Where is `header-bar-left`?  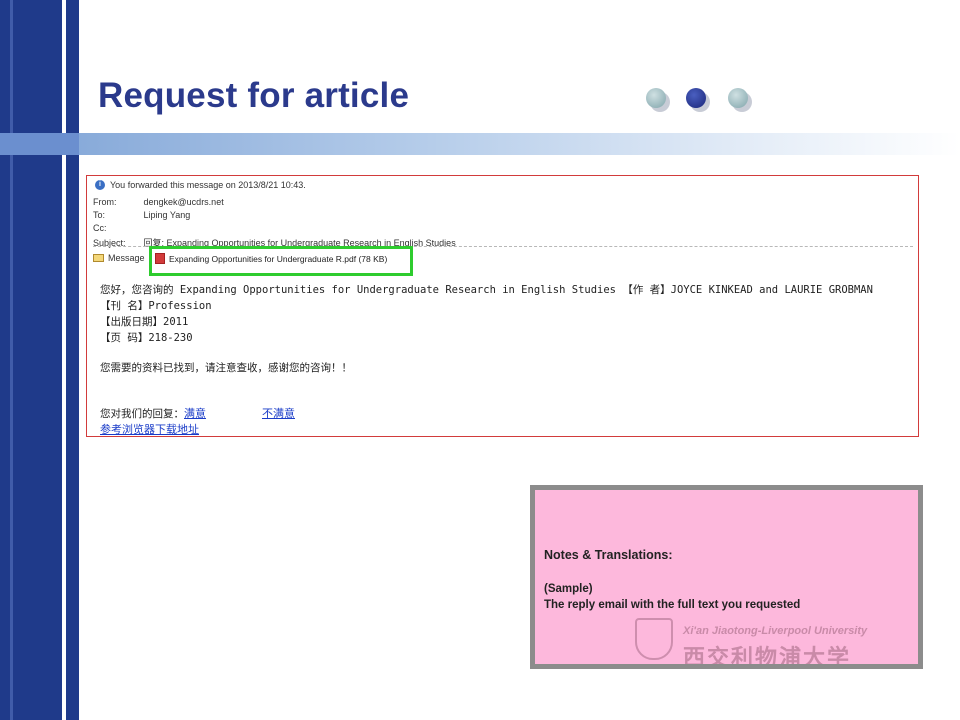
header-bar-left is located at coordinates (39, 144).